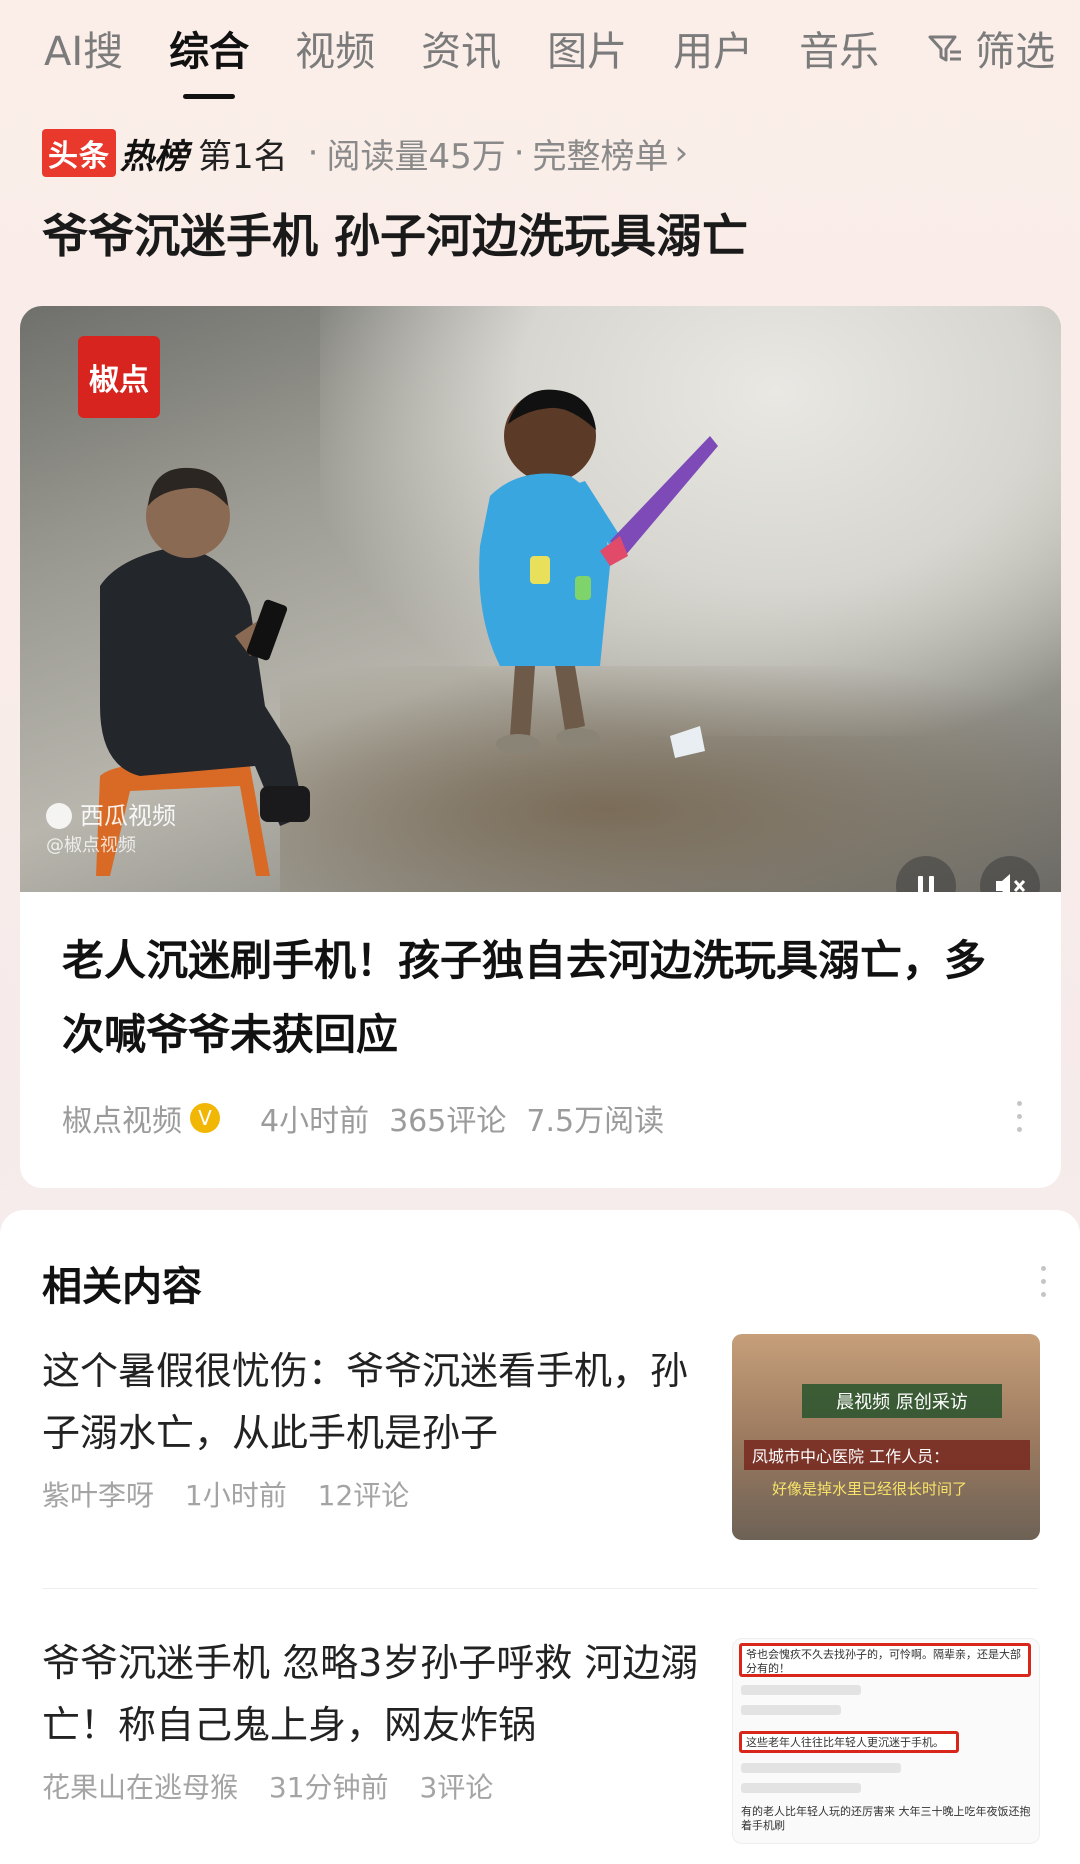 This screenshot has width=1080, height=1864. I want to click on author-name: 椒点视频, so click(122, 1118).